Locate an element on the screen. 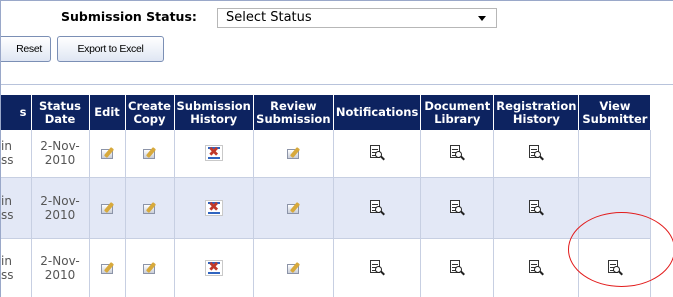 Image resolution: width=673 pixels, height=297 pixels. column-header-label: Submitter is located at coordinates (615, 118).